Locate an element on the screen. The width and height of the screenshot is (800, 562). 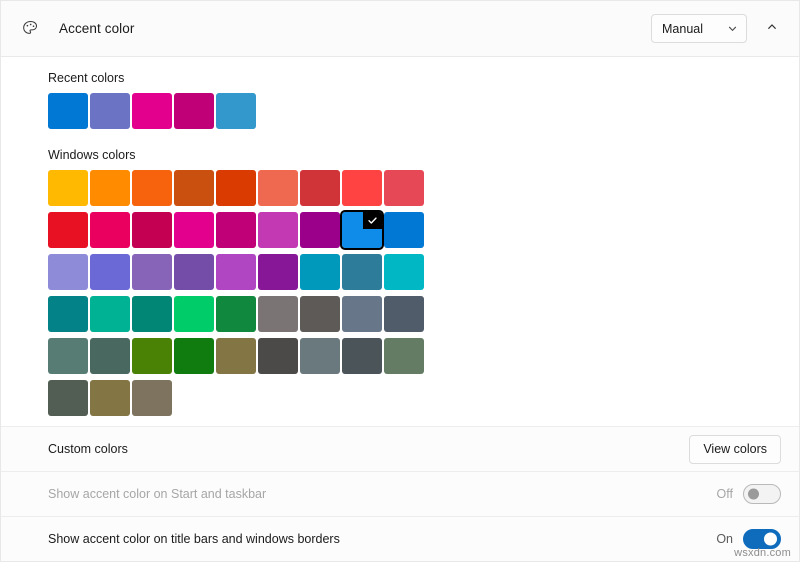
watermark: wsxdn.com is located at coordinates (762, 553).